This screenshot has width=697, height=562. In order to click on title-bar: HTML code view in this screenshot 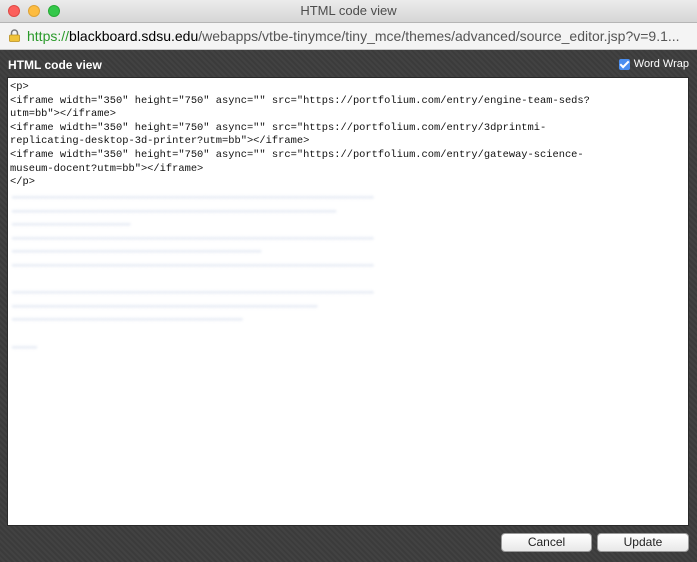, I will do `click(348, 11)`.